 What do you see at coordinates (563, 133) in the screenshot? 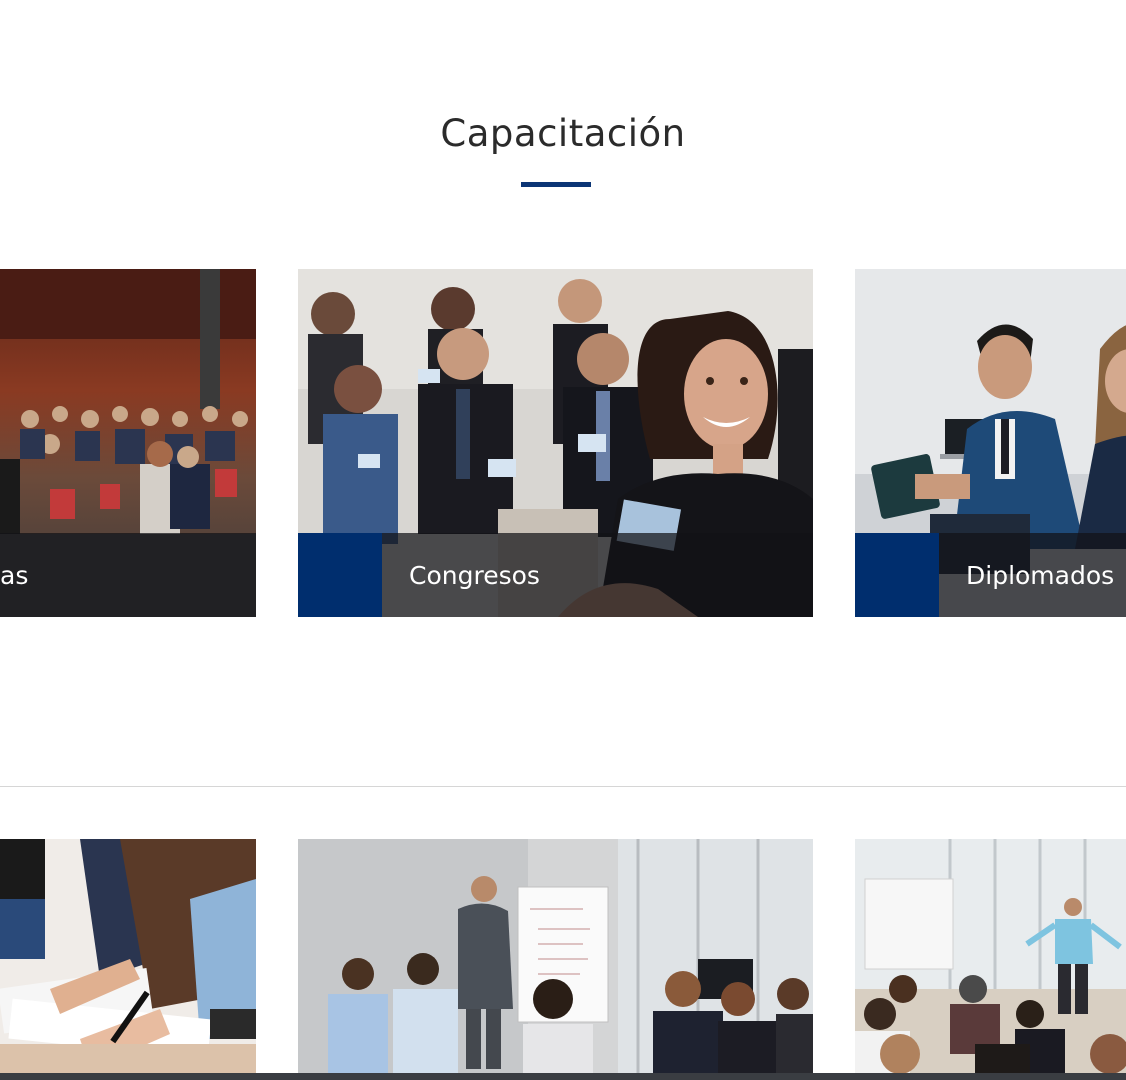
I see `section-title: Capacitación` at bounding box center [563, 133].